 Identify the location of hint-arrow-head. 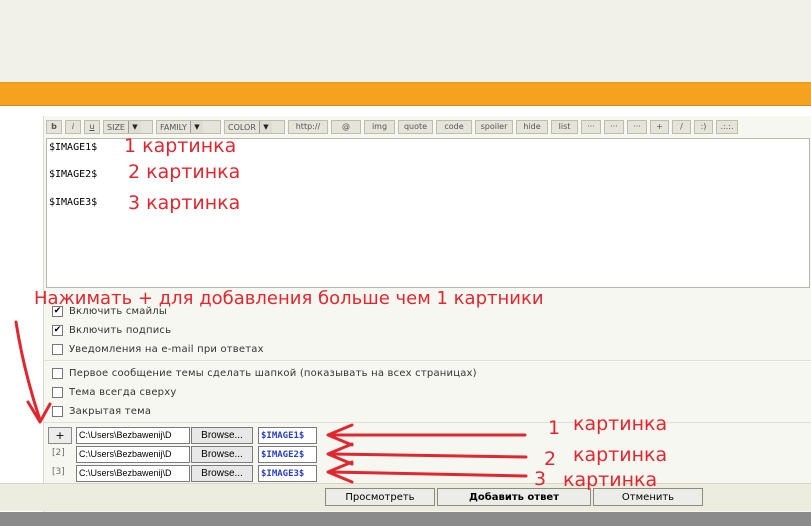
(39, 412).